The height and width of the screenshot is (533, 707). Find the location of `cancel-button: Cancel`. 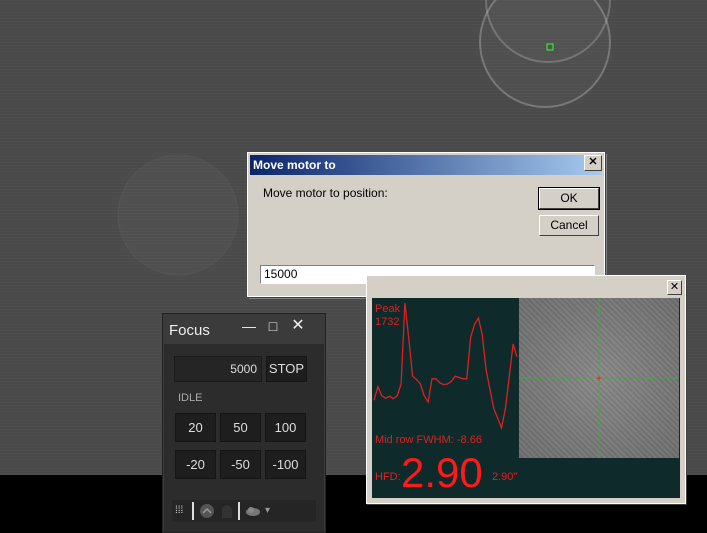

cancel-button: Cancel is located at coordinates (569, 225).